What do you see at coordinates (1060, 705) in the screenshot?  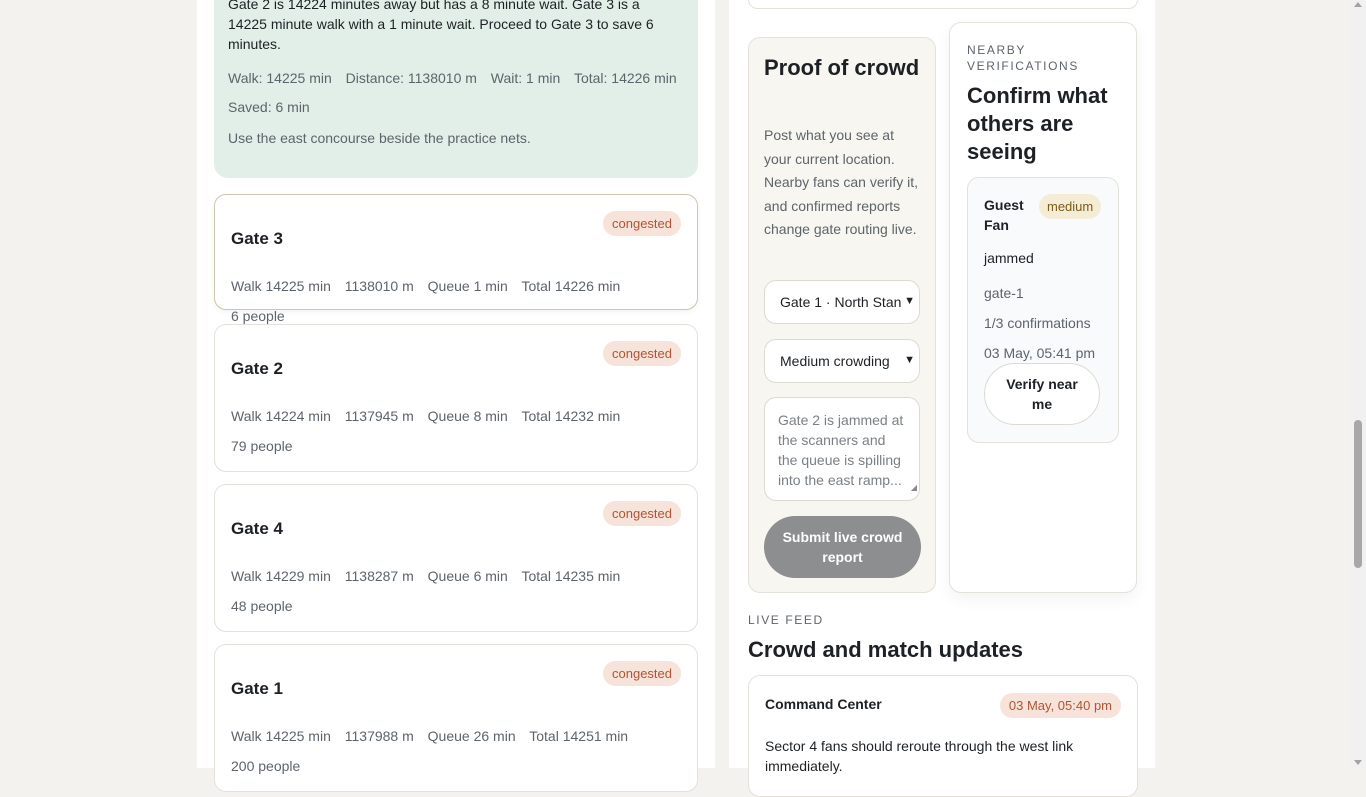 I see `feed-time-badge: 03 May, 05:40 pm` at bounding box center [1060, 705].